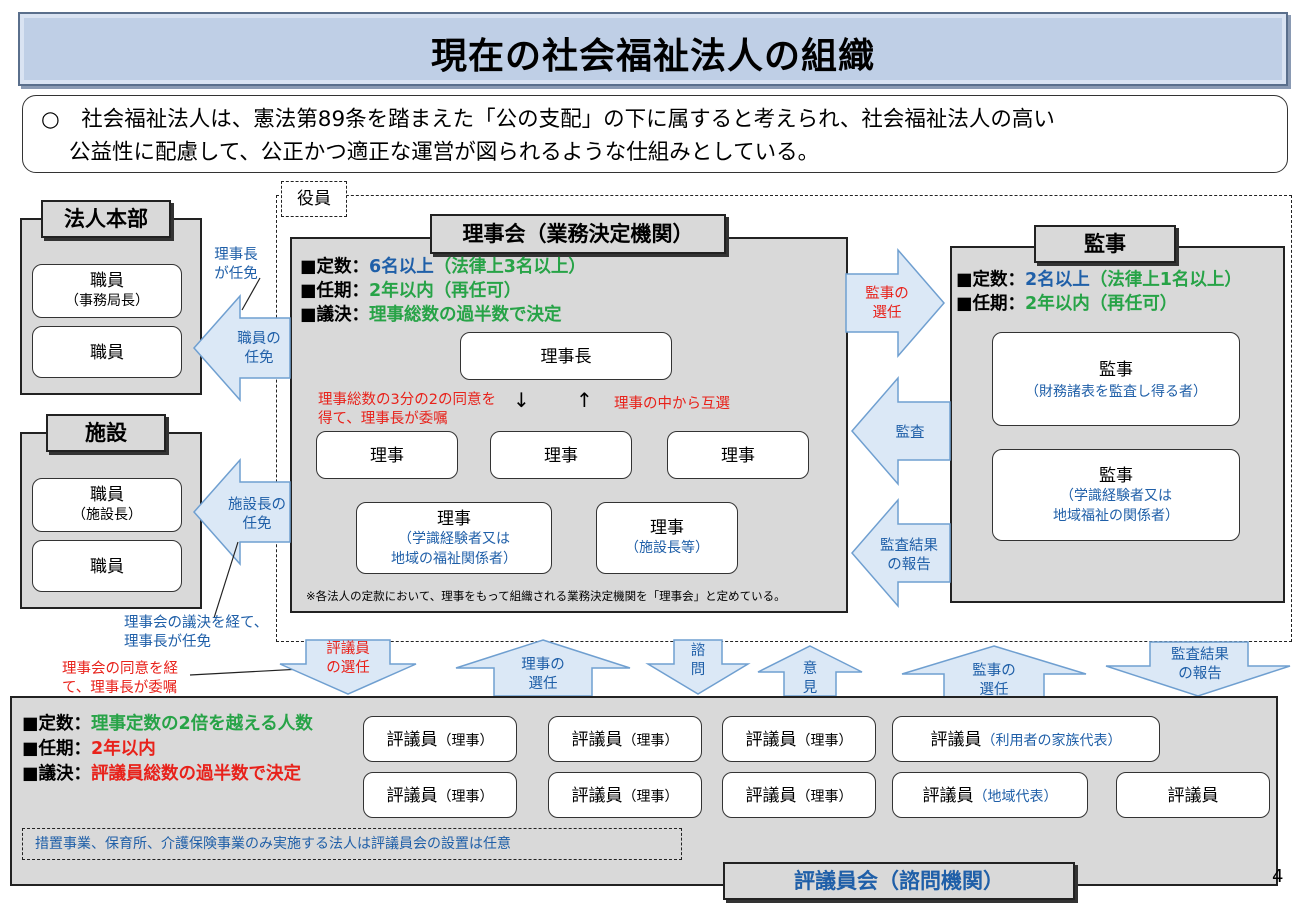  What do you see at coordinates (57, 774) in the screenshot?
I see `council-vote-key: ■議決：` at bounding box center [57, 774].